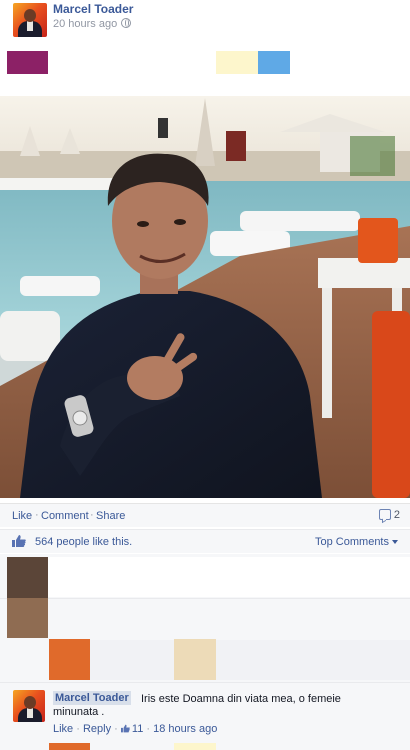 The image size is (410, 750). What do you see at coordinates (93, 9) in the screenshot?
I see `post-author-name: Marcel Toader` at bounding box center [93, 9].